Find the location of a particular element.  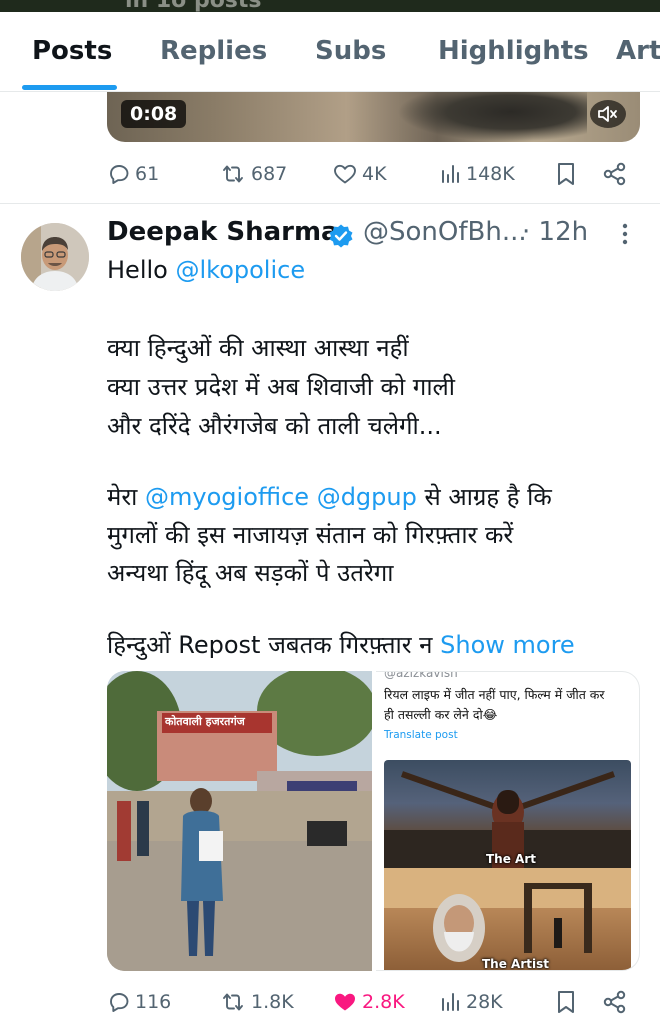

post-time: · 12h is located at coordinates (555, 232).